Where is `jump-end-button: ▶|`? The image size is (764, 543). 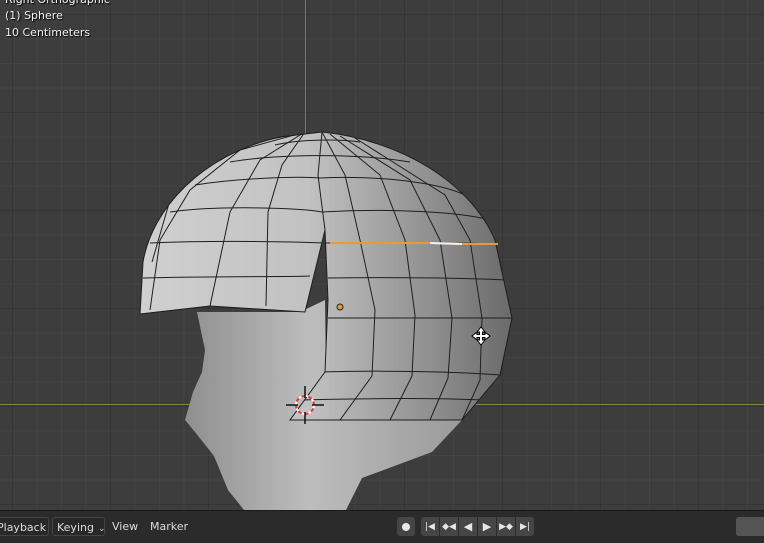 jump-end-button: ▶| is located at coordinates (525, 526).